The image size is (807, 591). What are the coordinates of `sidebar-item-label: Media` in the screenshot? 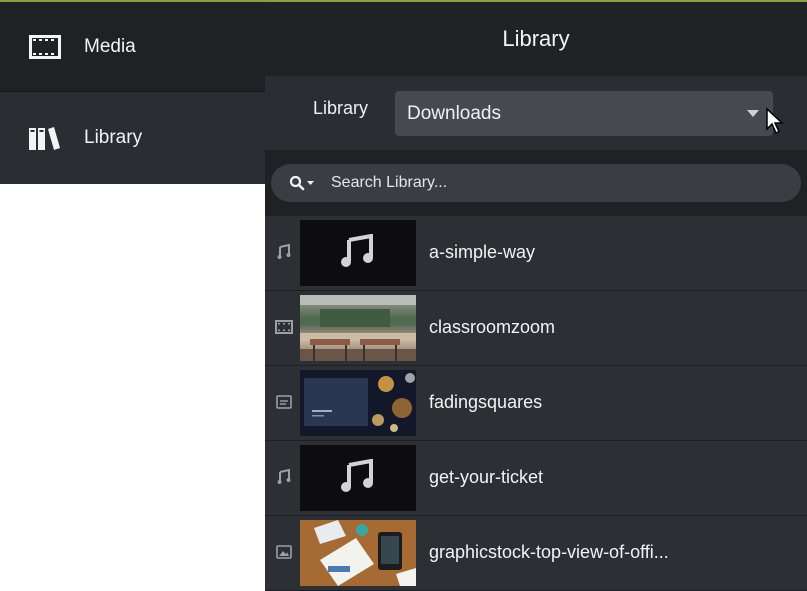 It's located at (110, 46).